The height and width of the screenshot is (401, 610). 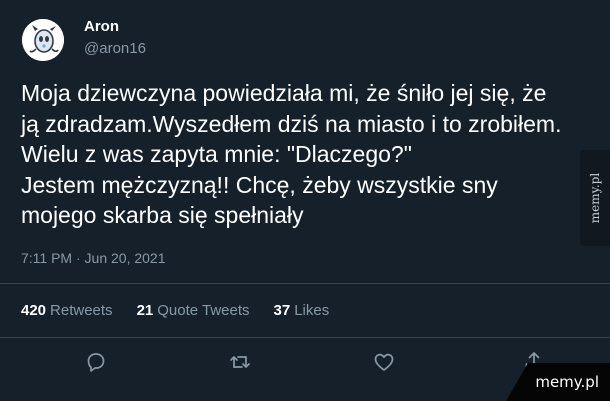 I want to click on author-handle: @aron16, so click(x=115, y=48).